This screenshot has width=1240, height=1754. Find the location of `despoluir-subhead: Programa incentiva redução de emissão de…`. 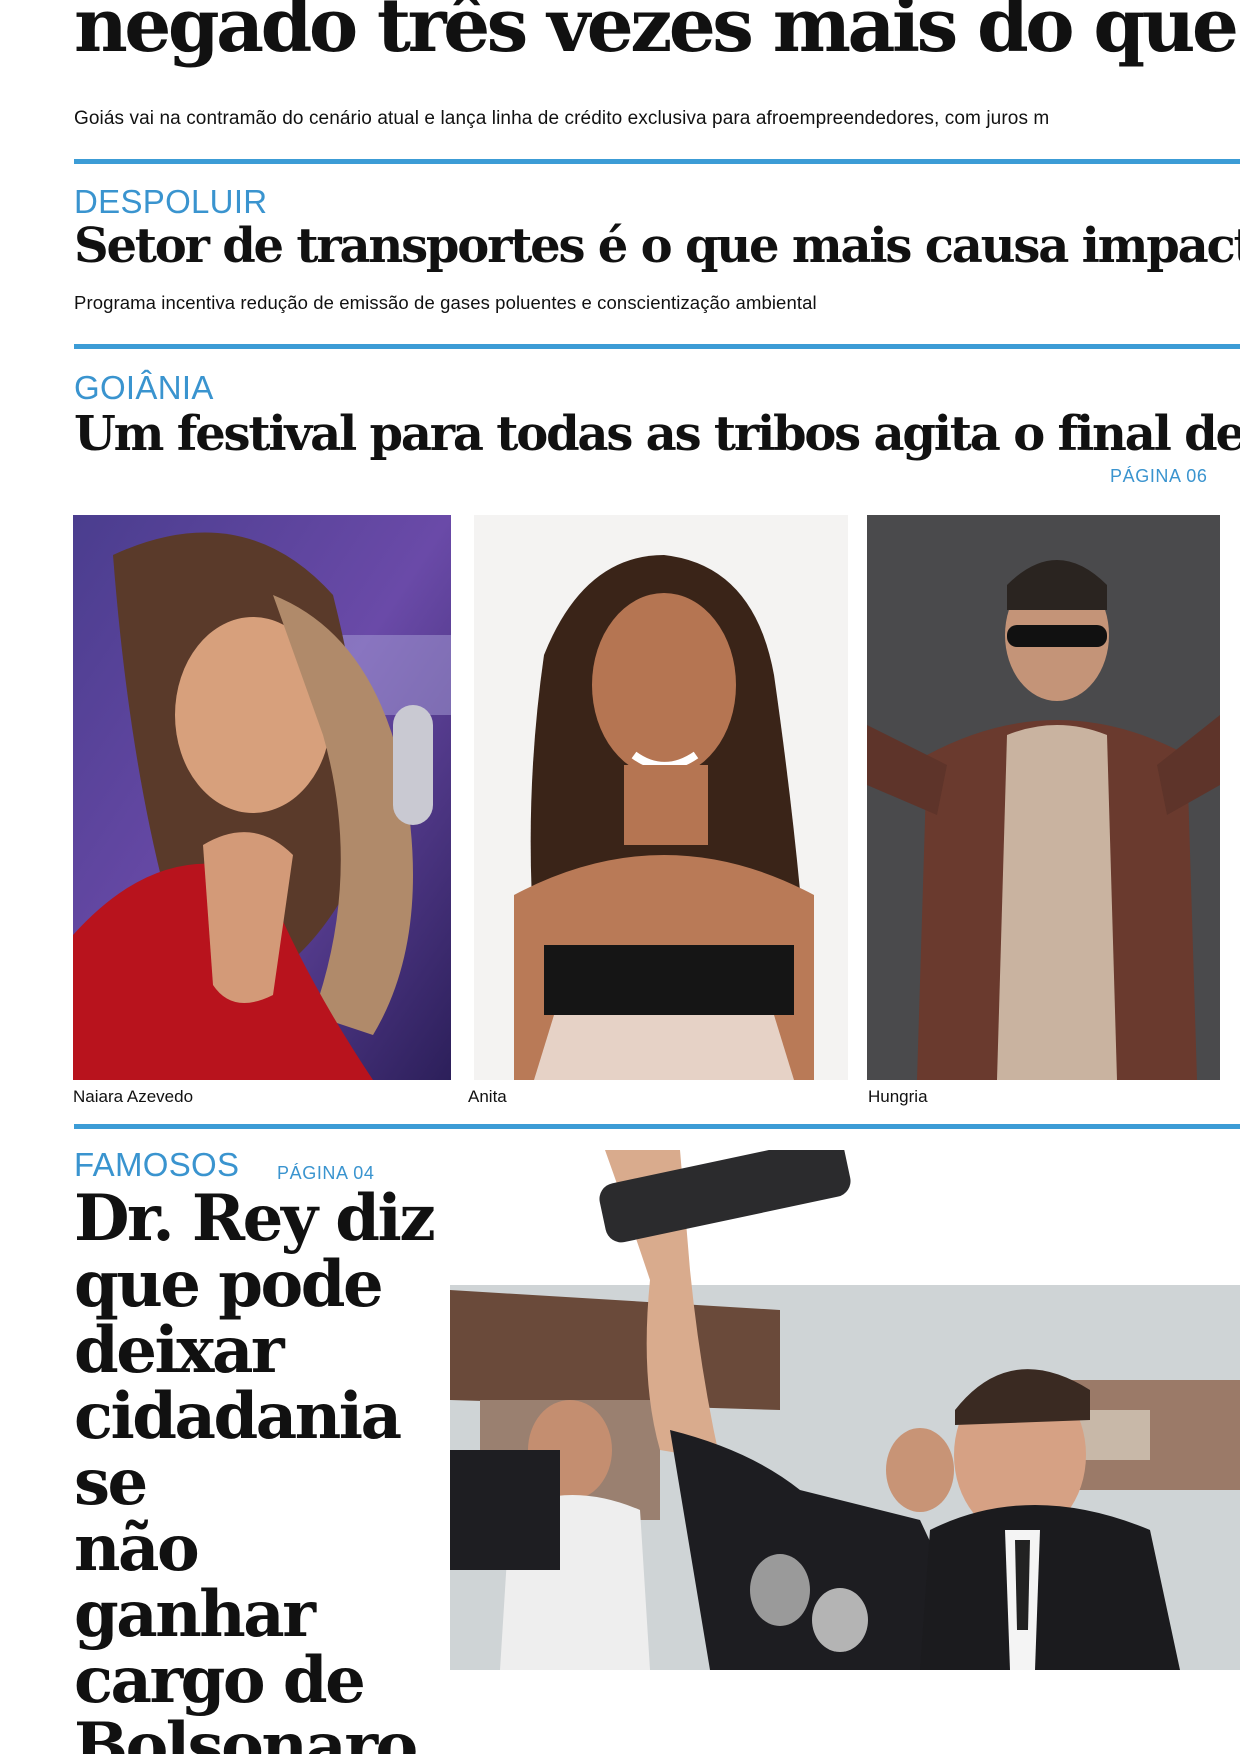

despoluir-subhead: Programa incentiva redução de emissão de… is located at coordinates (445, 302).